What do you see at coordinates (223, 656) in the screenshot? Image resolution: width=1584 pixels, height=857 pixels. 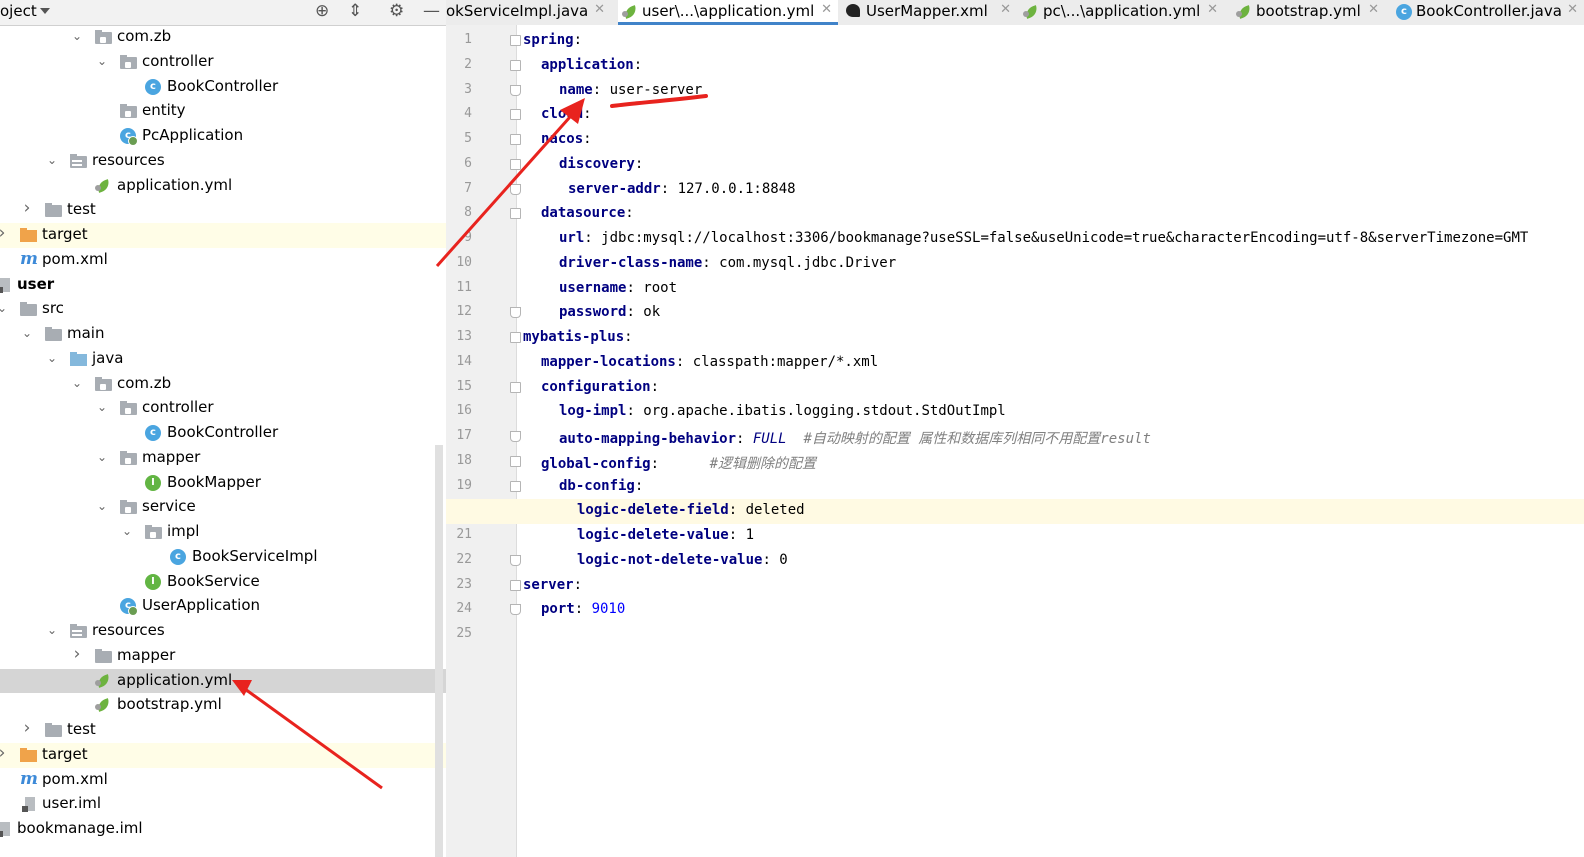 I see `tree-row-mapper: › mapper` at bounding box center [223, 656].